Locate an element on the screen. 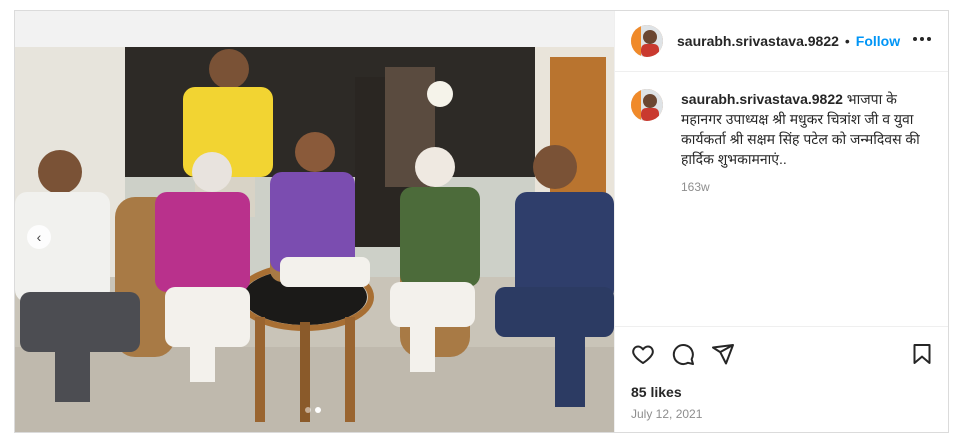  caption-username: saurabh.srivastava.9822 is located at coordinates (764, 99).